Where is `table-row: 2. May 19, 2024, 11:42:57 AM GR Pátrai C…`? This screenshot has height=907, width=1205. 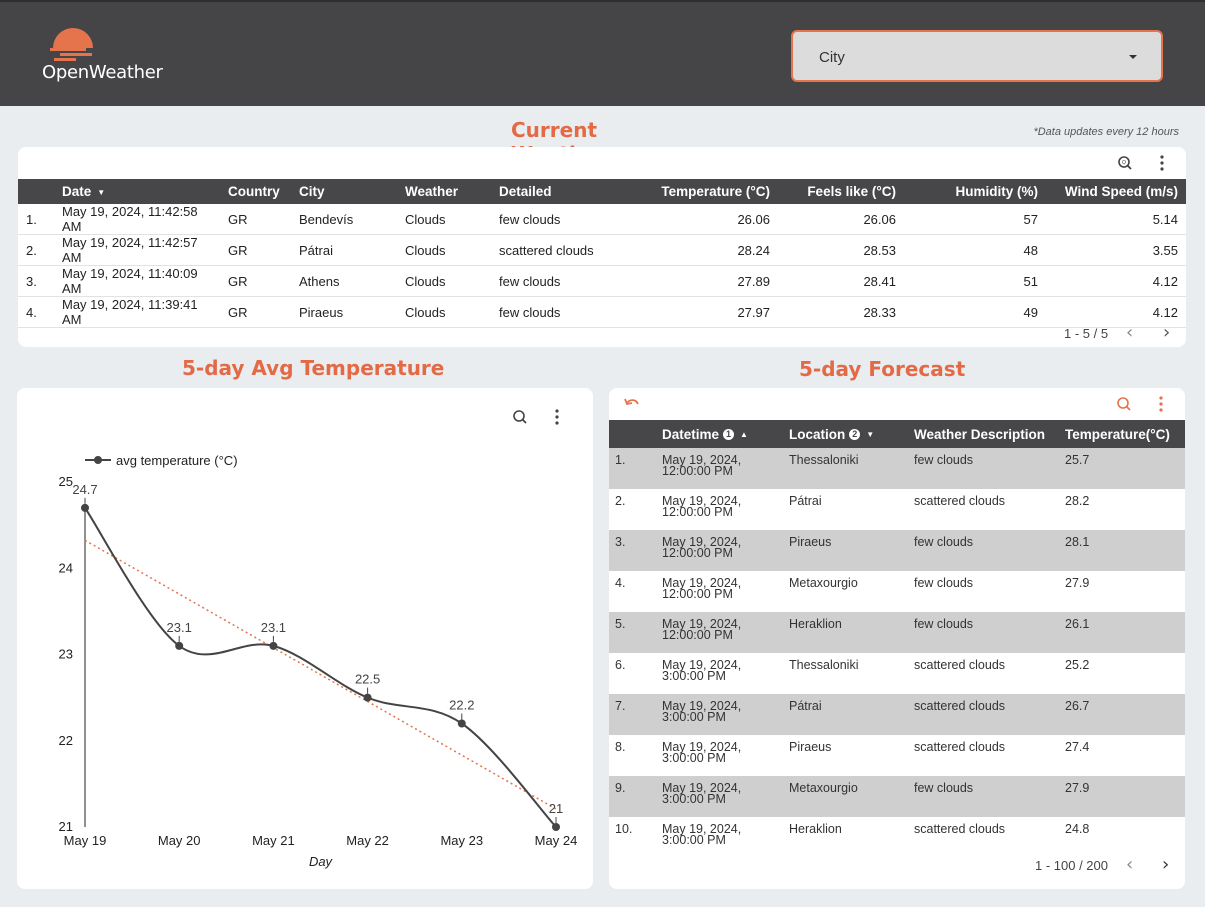
table-row: 2. May 19, 2024, 11:42:57 AM GR Pátrai C… is located at coordinates (602, 250).